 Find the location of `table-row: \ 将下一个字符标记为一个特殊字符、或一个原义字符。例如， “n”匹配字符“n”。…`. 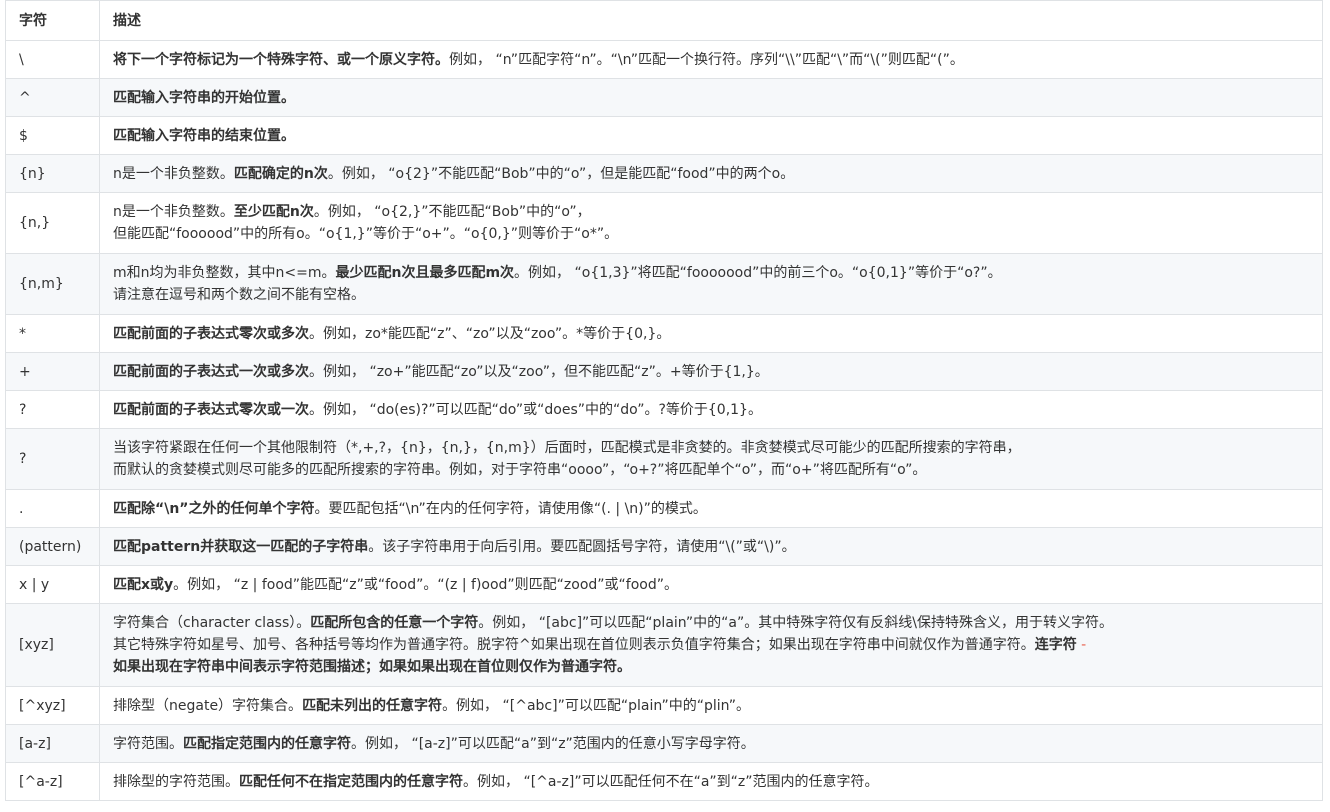

table-row: \ 将下一个字符标记为一个特殊字符、或一个原义字符。例如， “n”匹配字符“n”。… is located at coordinates (664, 59).